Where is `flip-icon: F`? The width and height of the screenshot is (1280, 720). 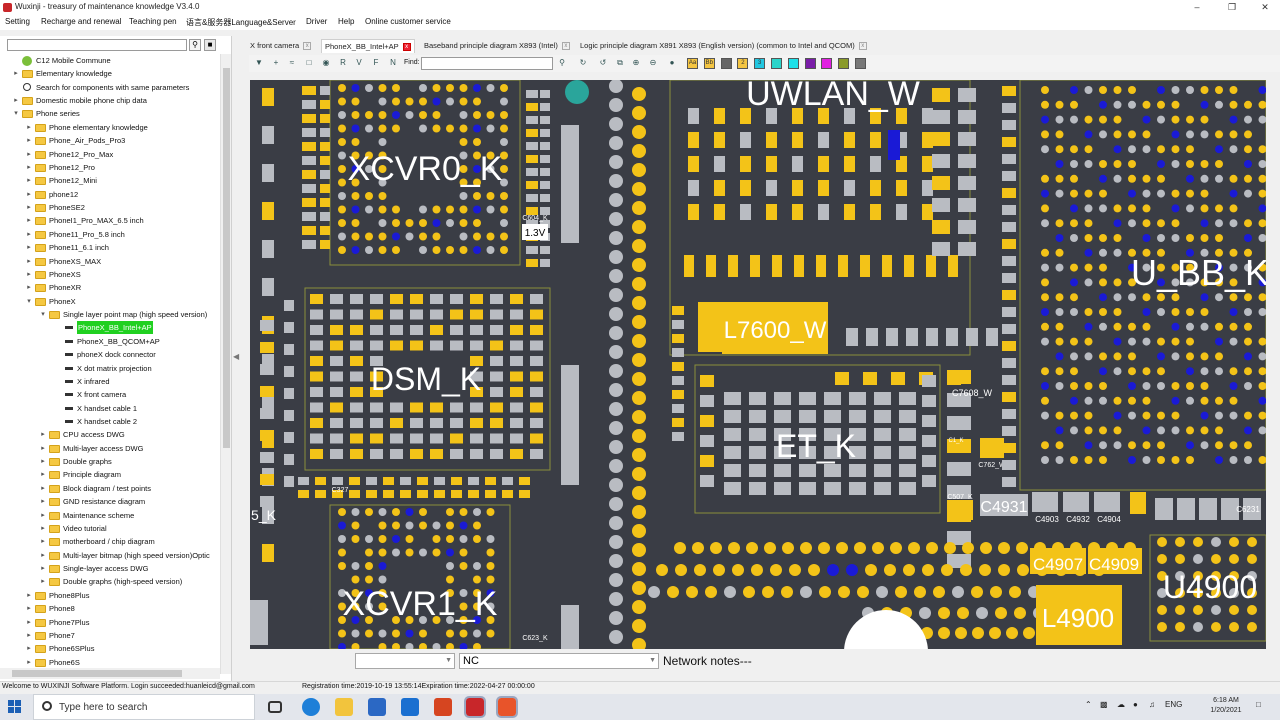 flip-icon: F is located at coordinates (376, 63).